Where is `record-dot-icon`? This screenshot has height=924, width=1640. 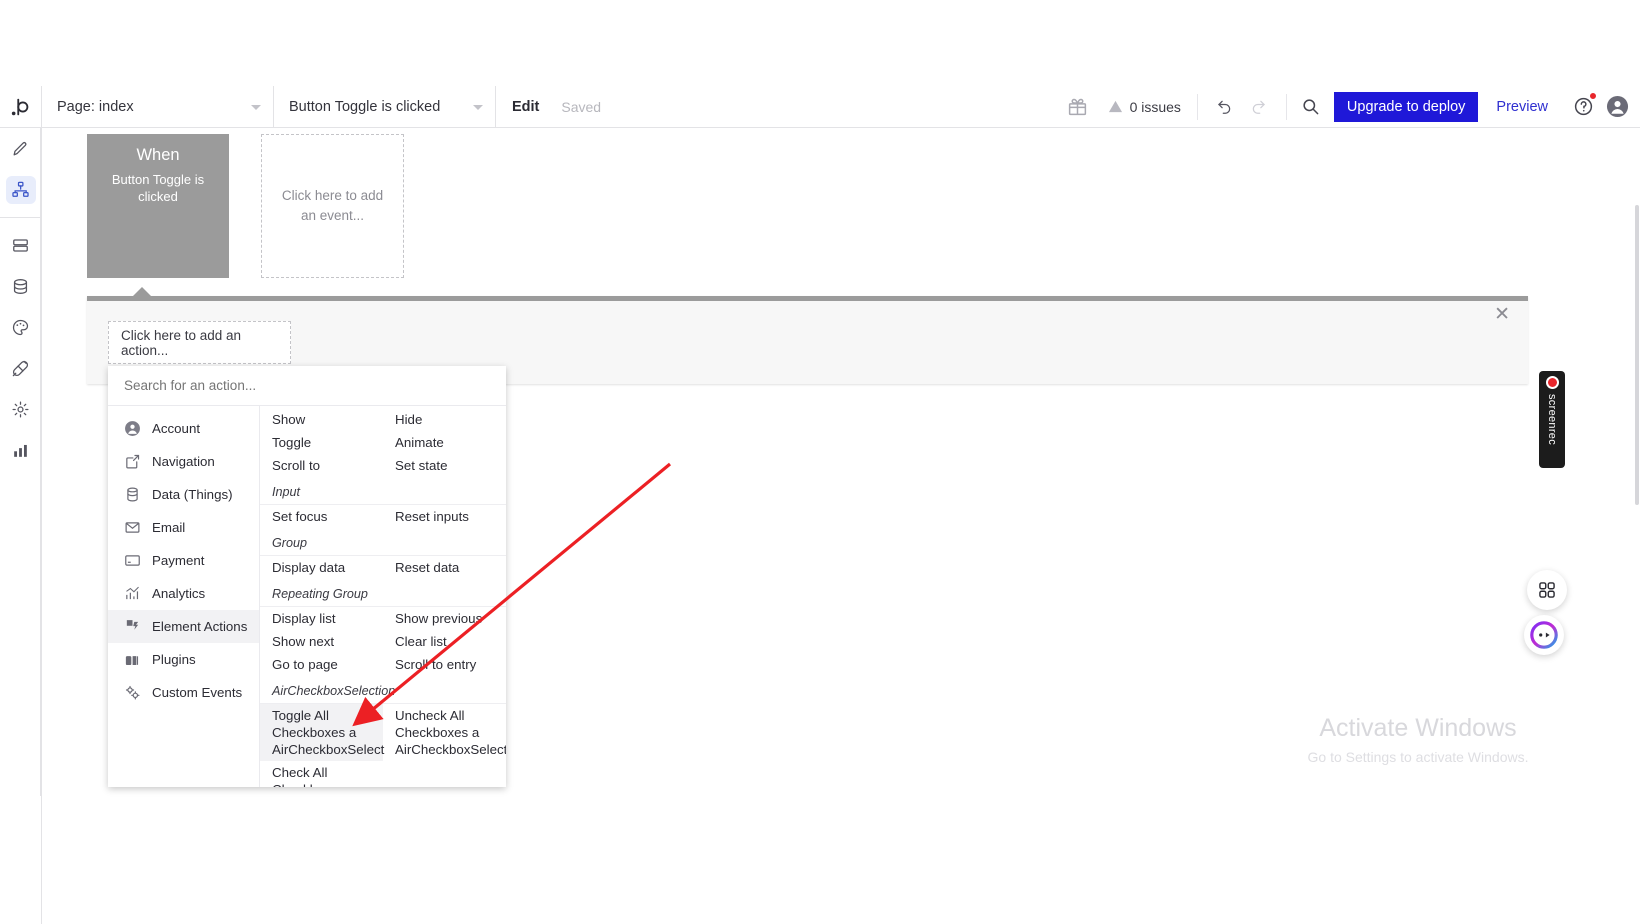 record-dot-icon is located at coordinates (1552, 382).